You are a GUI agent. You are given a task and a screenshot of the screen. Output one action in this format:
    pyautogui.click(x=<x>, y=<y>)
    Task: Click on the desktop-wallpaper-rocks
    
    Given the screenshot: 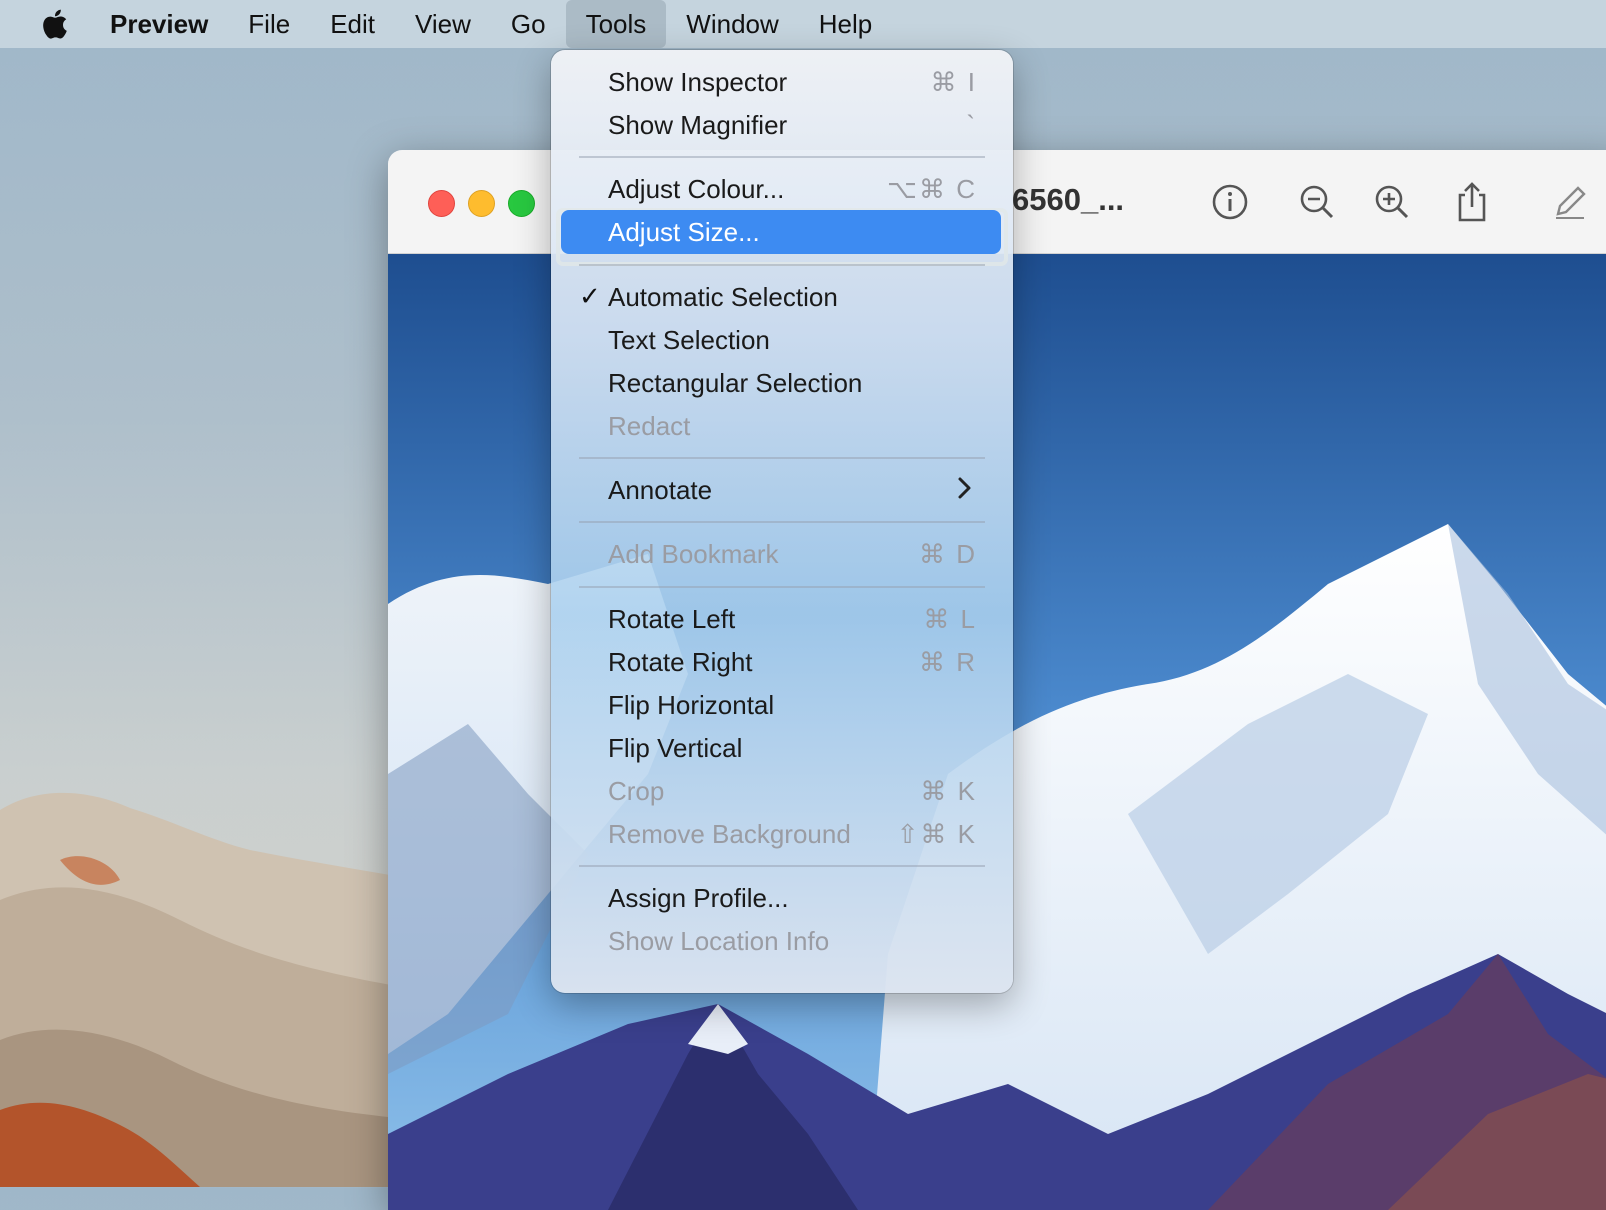 What is the action you would take?
    pyautogui.click(x=210, y=989)
    